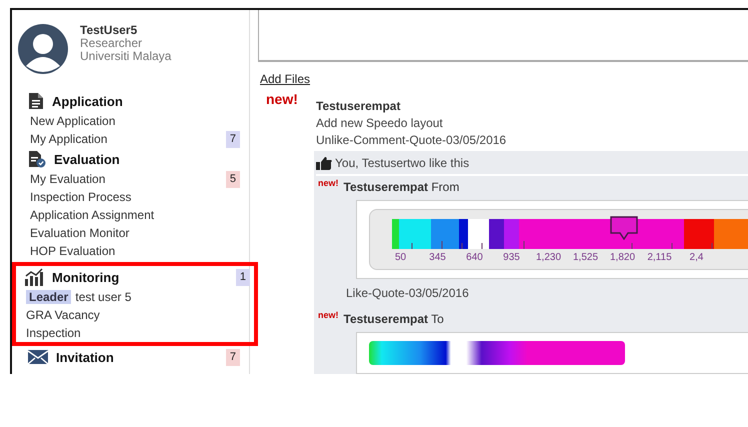 The height and width of the screenshot is (427, 748). What do you see at coordinates (532, 106) in the screenshot?
I see `author-name: Testuserempat` at bounding box center [532, 106].